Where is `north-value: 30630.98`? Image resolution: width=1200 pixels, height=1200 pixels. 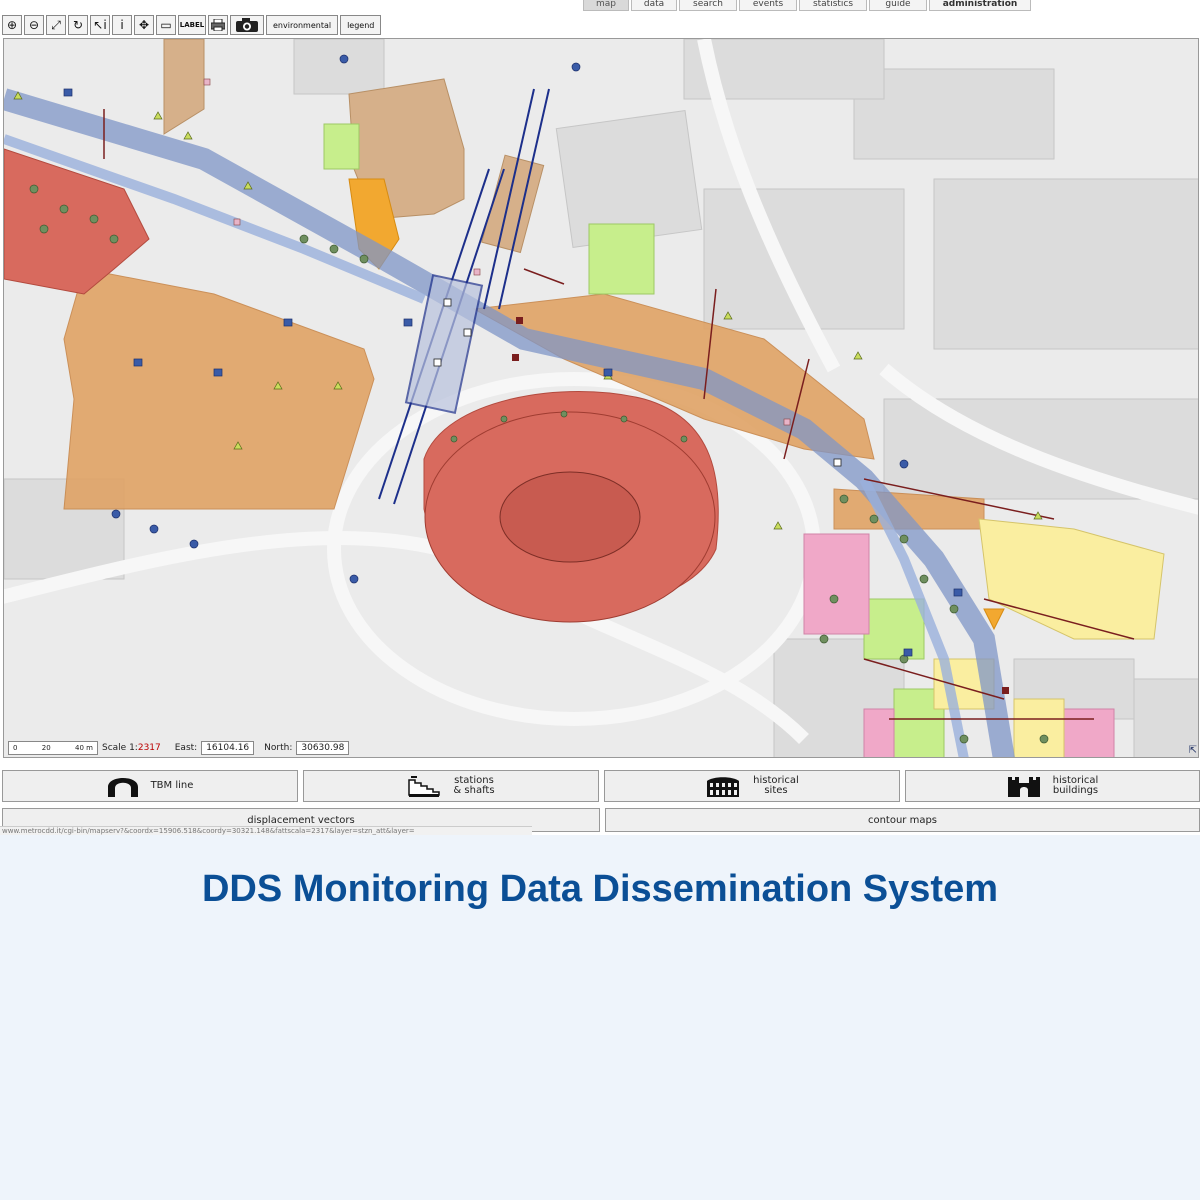
north-value: 30630.98 is located at coordinates (323, 748).